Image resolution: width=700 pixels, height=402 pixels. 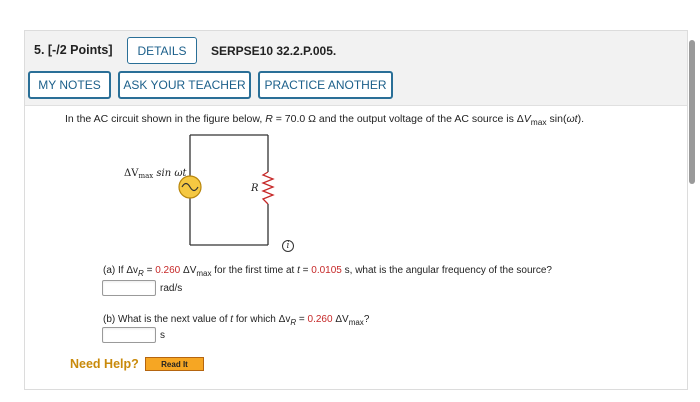 What do you see at coordinates (104, 364) in the screenshot?
I see `need-help-label: Need Help?` at bounding box center [104, 364].